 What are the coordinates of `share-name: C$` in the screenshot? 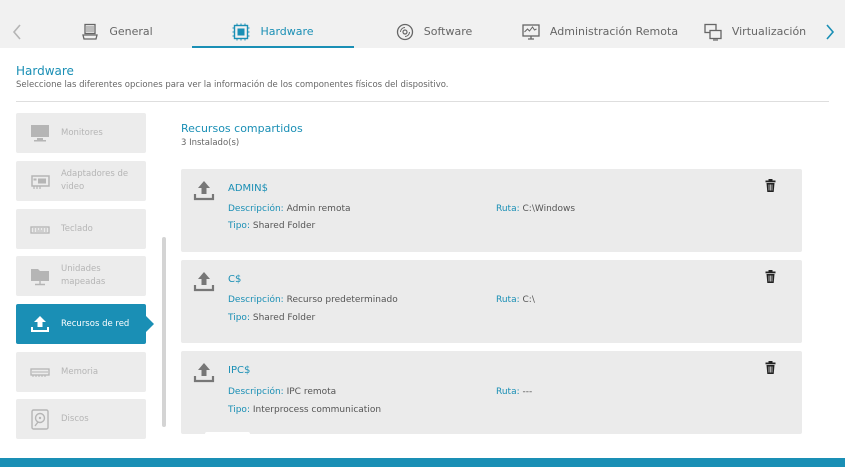 It's located at (235, 279).